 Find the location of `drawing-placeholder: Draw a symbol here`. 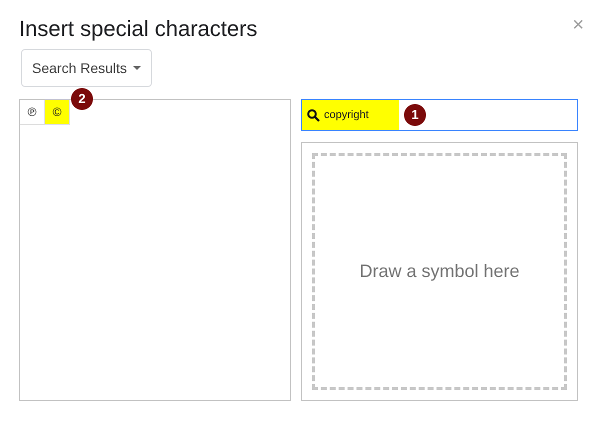

drawing-placeholder: Draw a symbol here is located at coordinates (439, 271).